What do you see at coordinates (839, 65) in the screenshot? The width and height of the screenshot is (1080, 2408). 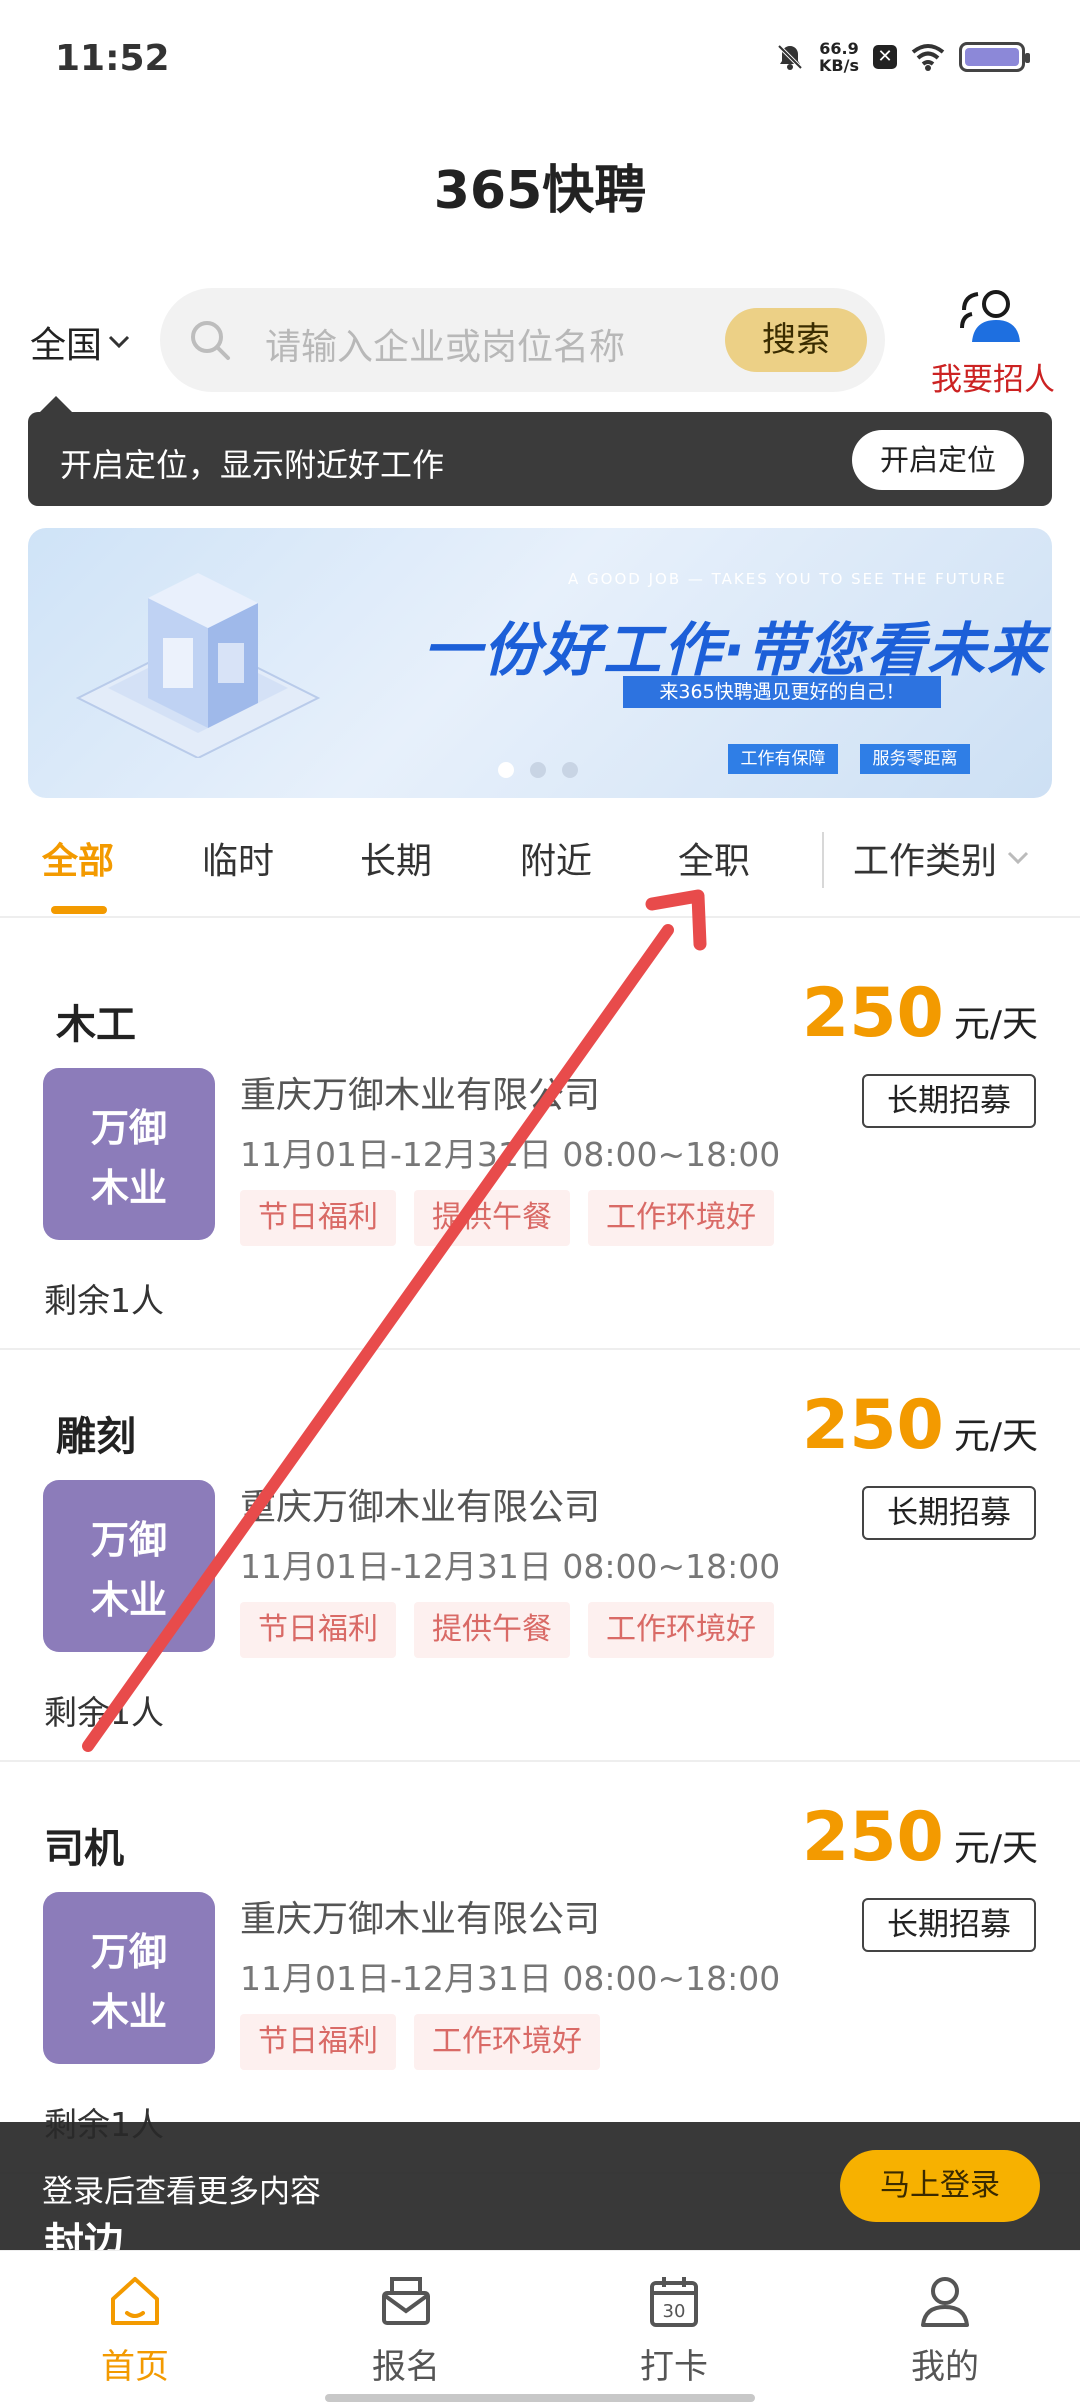 I see `speed-unit: KB/s` at bounding box center [839, 65].